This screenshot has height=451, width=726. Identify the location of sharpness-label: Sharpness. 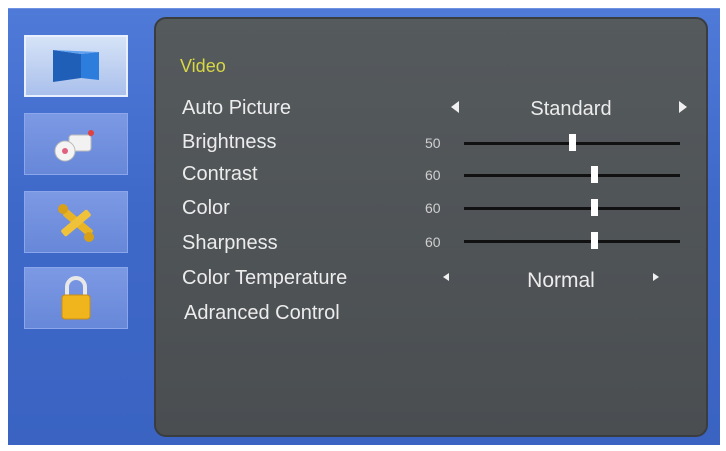
(230, 243).